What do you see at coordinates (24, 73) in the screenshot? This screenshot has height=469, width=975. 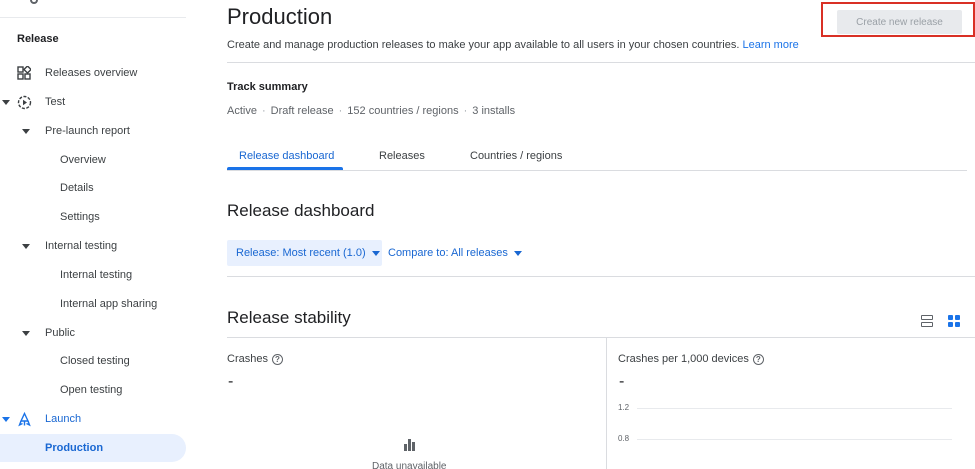 I see `dashboard-icon` at bounding box center [24, 73].